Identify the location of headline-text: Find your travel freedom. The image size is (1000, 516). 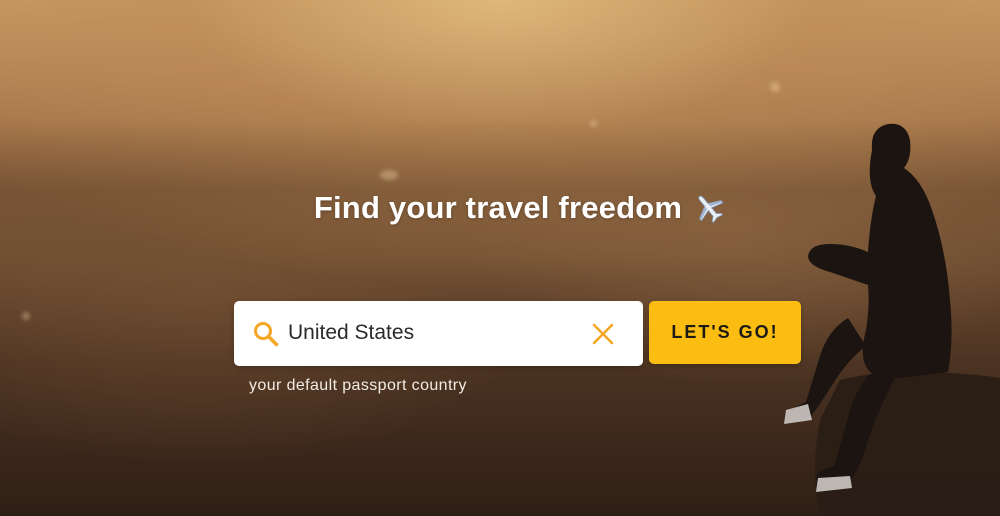
(498, 207).